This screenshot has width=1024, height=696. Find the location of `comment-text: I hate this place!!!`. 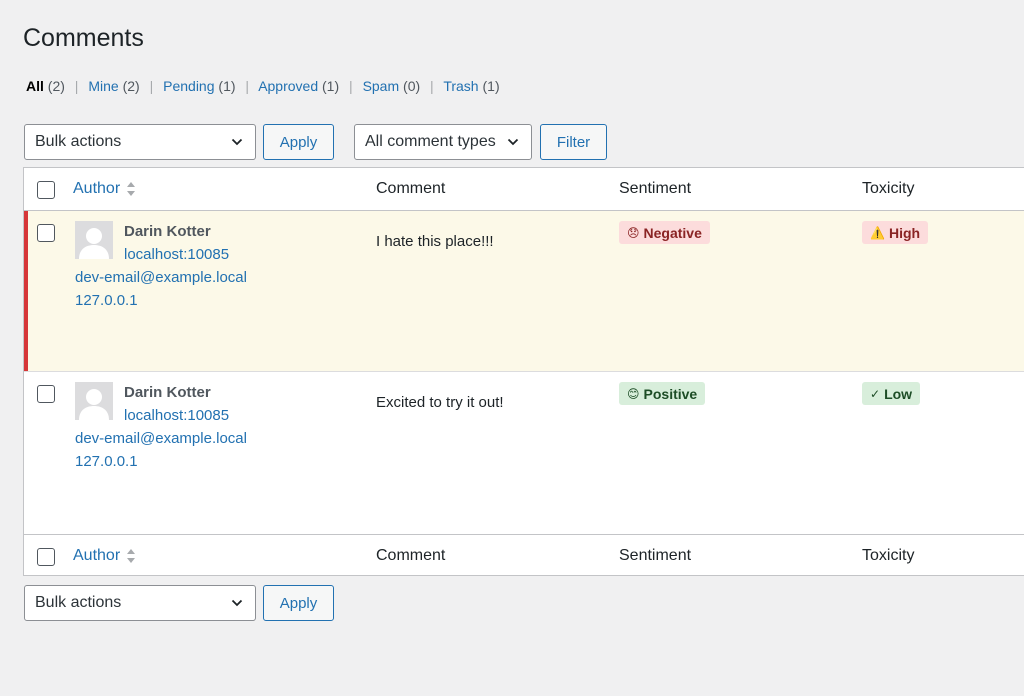

comment-text: I hate this place!!! is located at coordinates (435, 241).